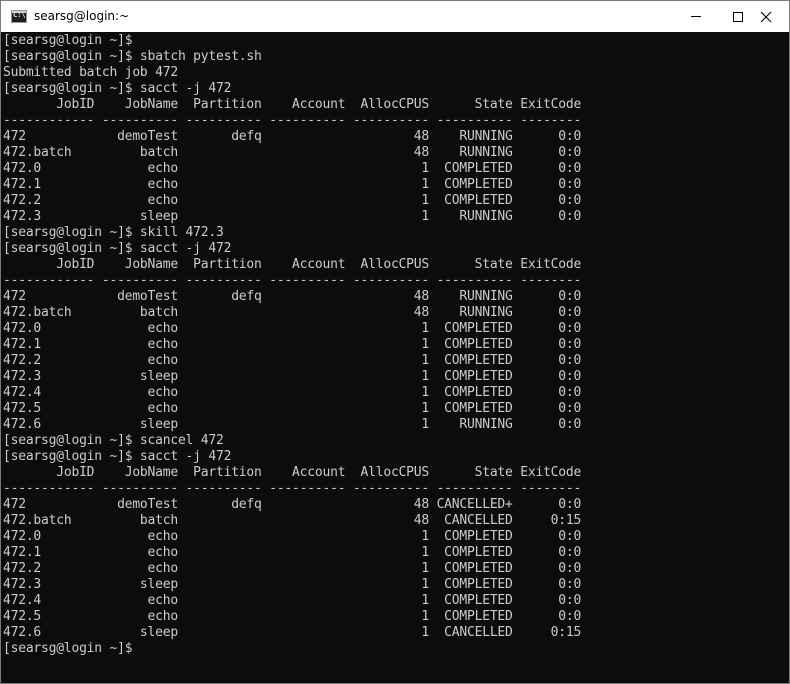 The height and width of the screenshot is (684, 790). What do you see at coordinates (132, 56) in the screenshot?
I see `console-line: [searsg@login ~]$ sbatch pytest.sh` at bounding box center [132, 56].